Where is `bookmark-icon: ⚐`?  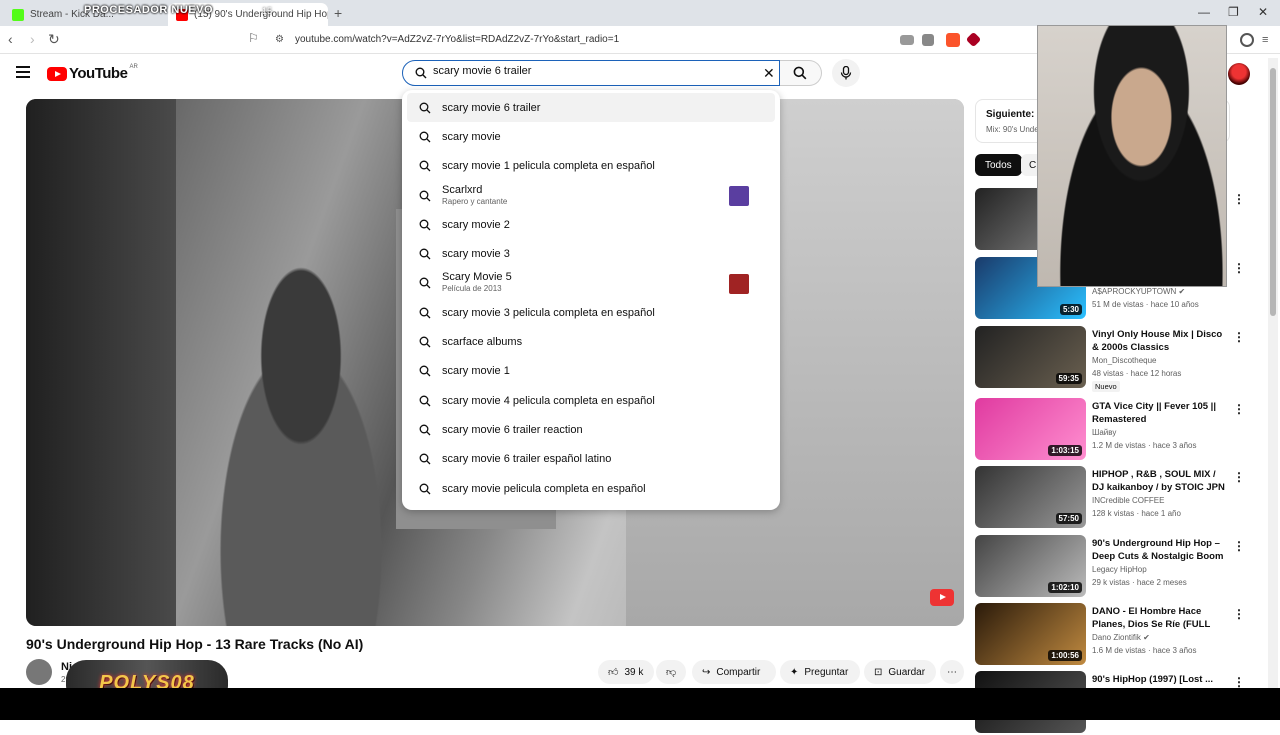
bookmark-icon: ⚐ is located at coordinates (253, 38).